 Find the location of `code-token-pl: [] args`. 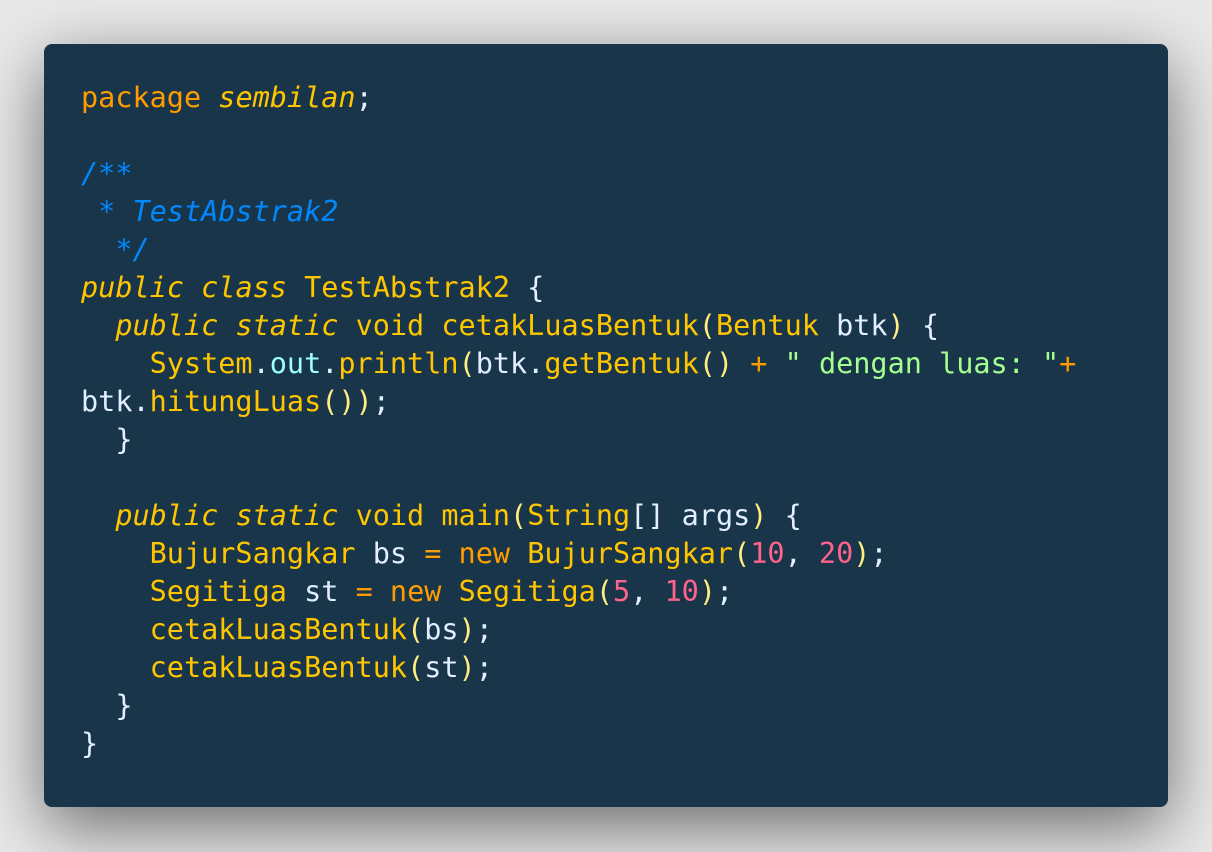

code-token-pl: [] args is located at coordinates (690, 515).